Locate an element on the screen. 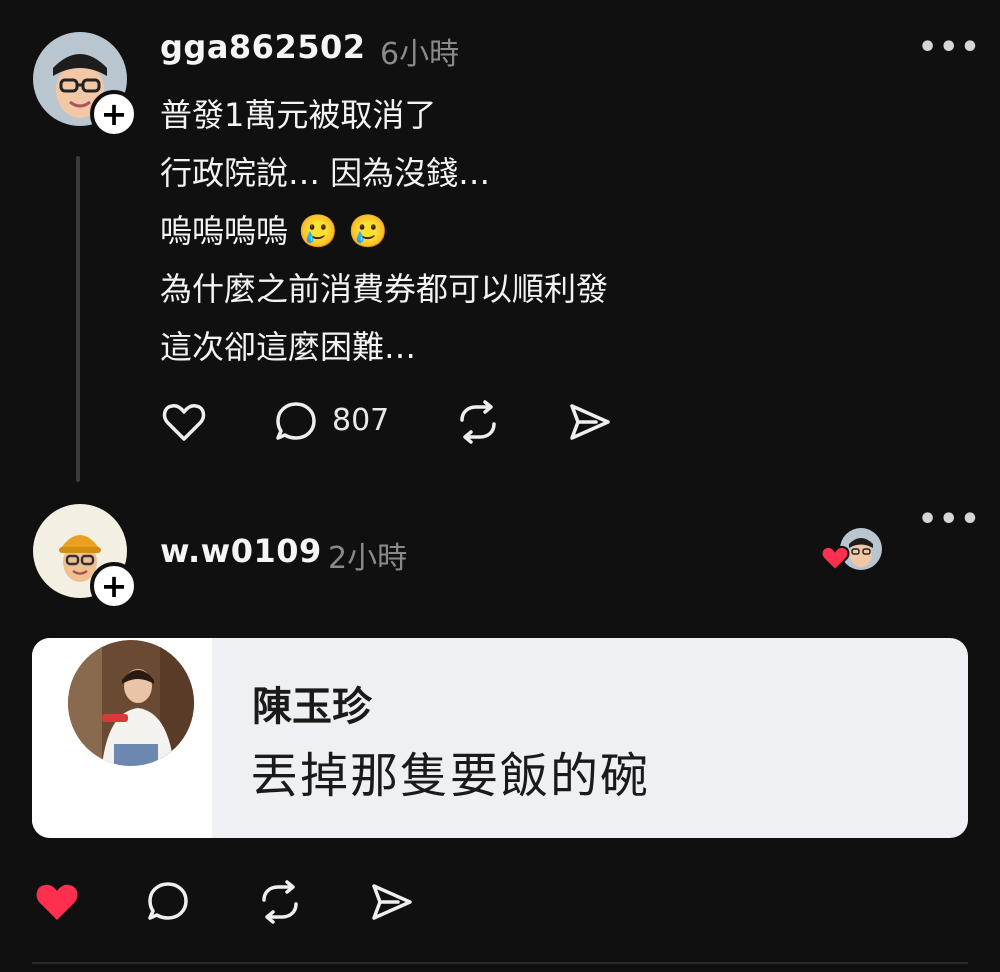 The width and height of the screenshot is (1000, 972). post-text-line: 嗚嗚嗚嗚 🥲 🥲 is located at coordinates (274, 229).